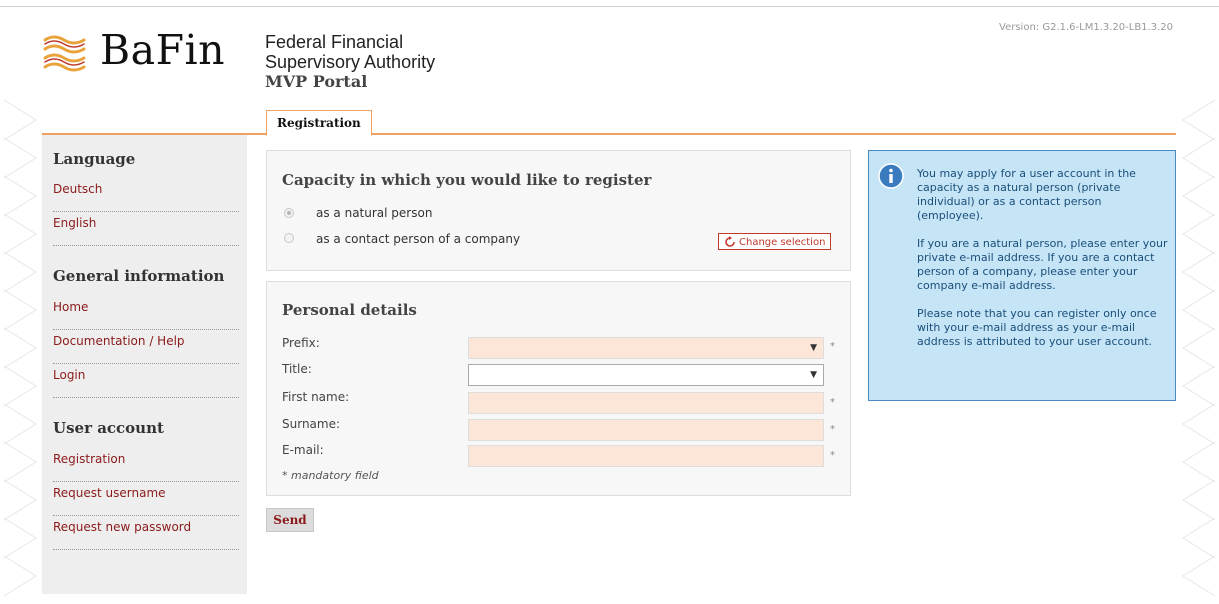  What do you see at coordinates (146, 533) in the screenshot?
I see `sidebar-item-request-password: Request new password` at bounding box center [146, 533].